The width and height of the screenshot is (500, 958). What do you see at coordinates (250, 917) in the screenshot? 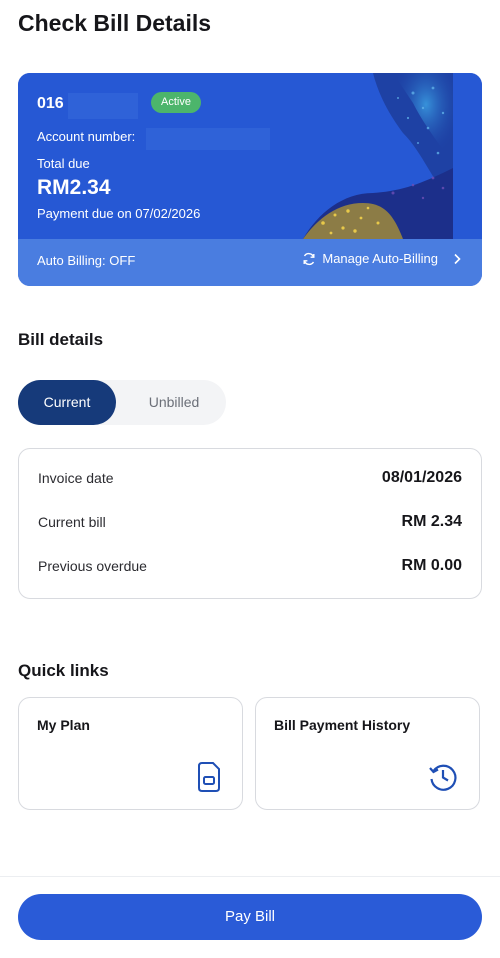
I see `pay-bill-button: Pay Bill` at bounding box center [250, 917].